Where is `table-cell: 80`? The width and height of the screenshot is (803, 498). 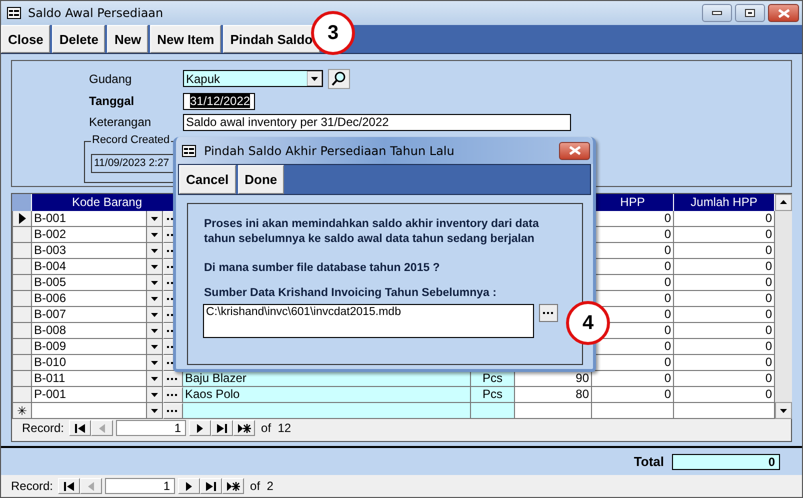 table-cell: 80 is located at coordinates (553, 395).